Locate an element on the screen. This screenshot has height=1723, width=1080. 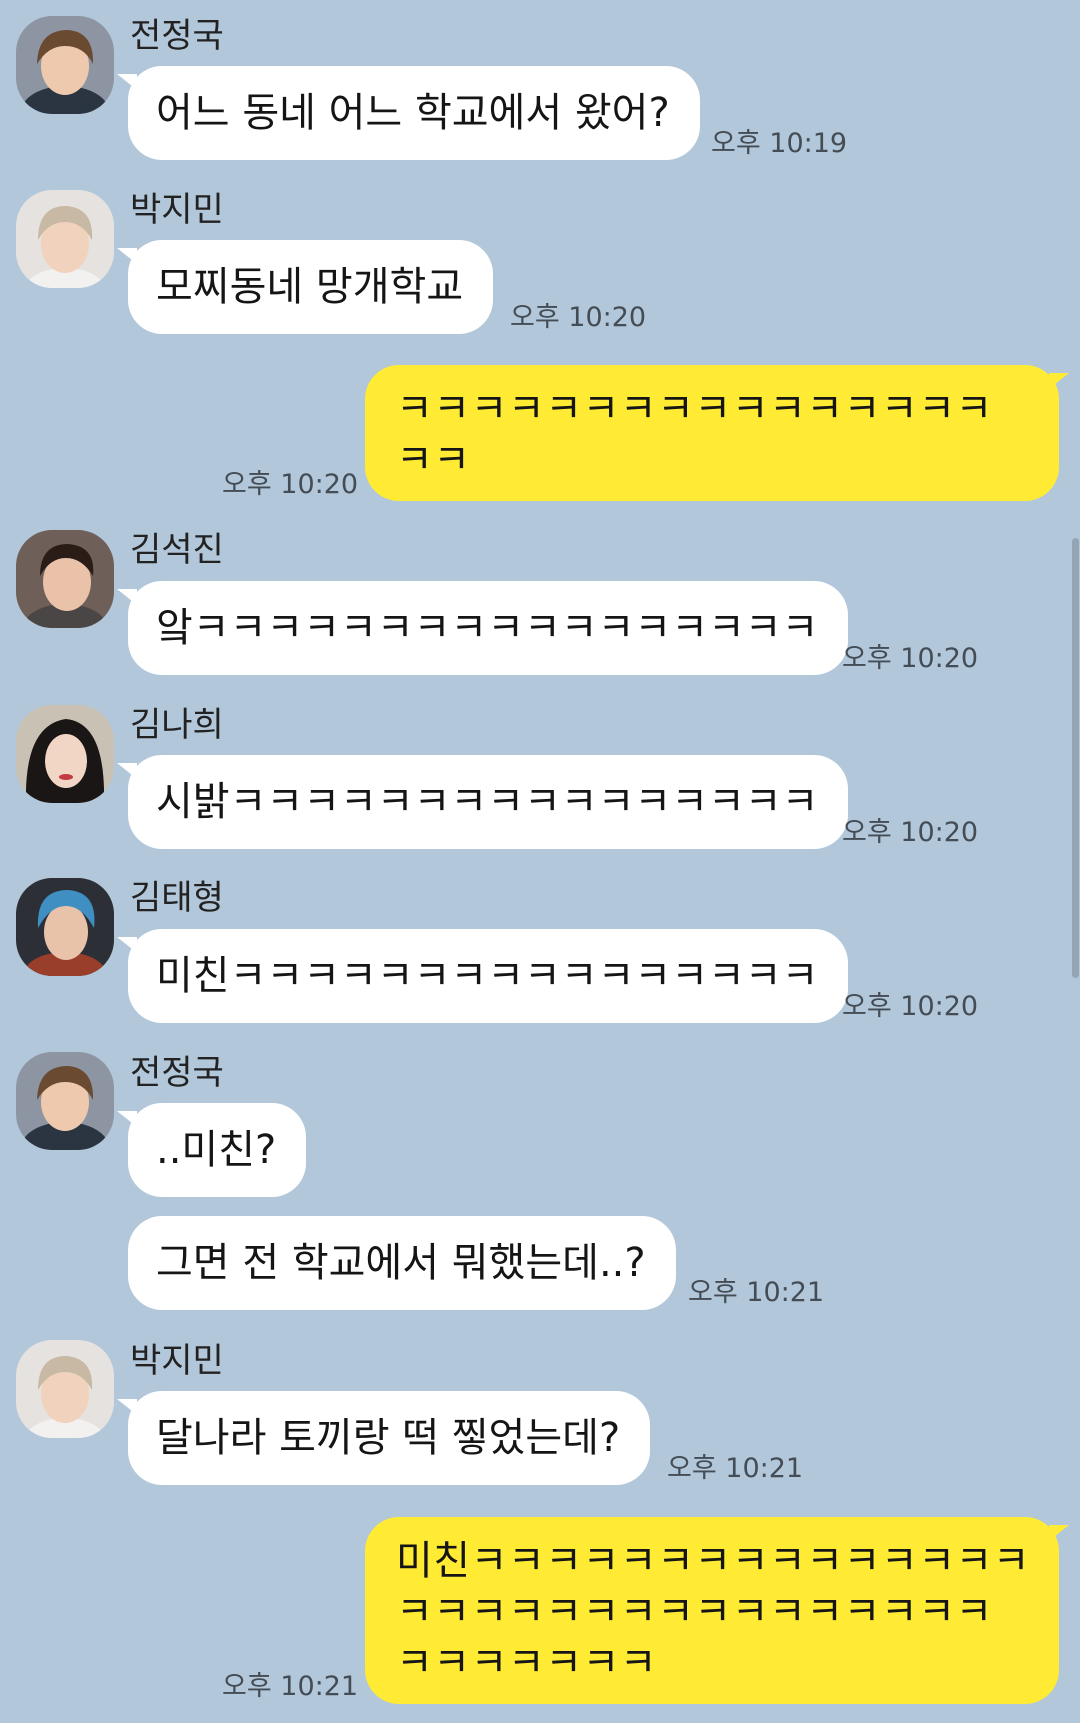
sender-name: 김태형 is located at coordinates (177, 898).